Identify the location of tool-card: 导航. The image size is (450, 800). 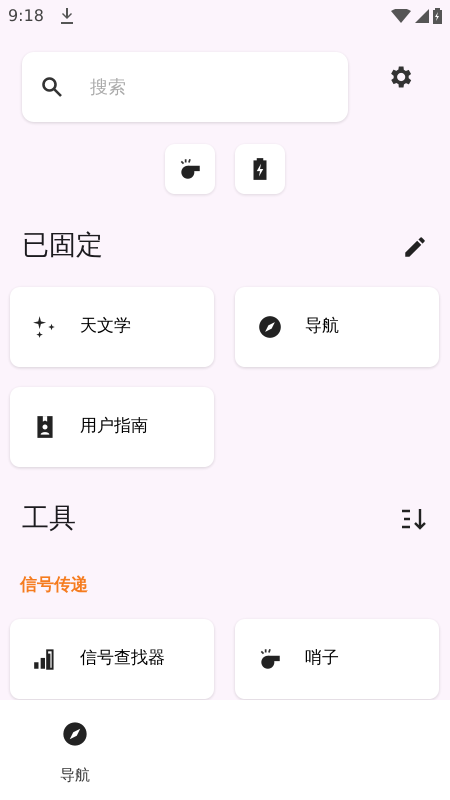
(337, 326).